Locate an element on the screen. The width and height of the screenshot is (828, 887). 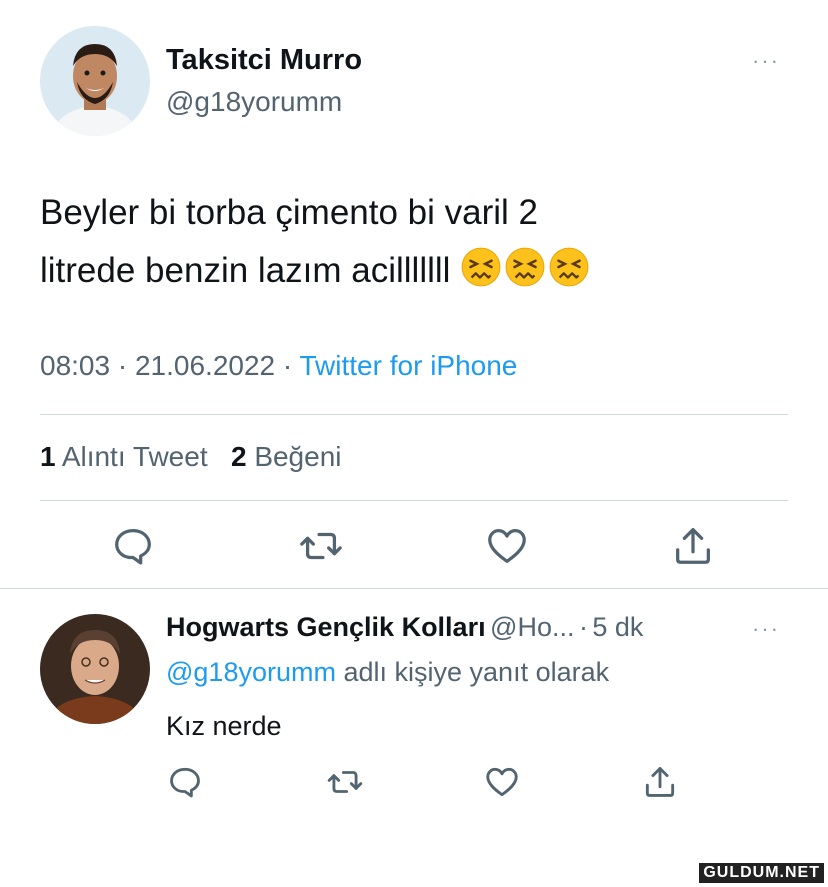
reply-author-name: Hogwarts Gençlik Kolları is located at coordinates (326, 627).